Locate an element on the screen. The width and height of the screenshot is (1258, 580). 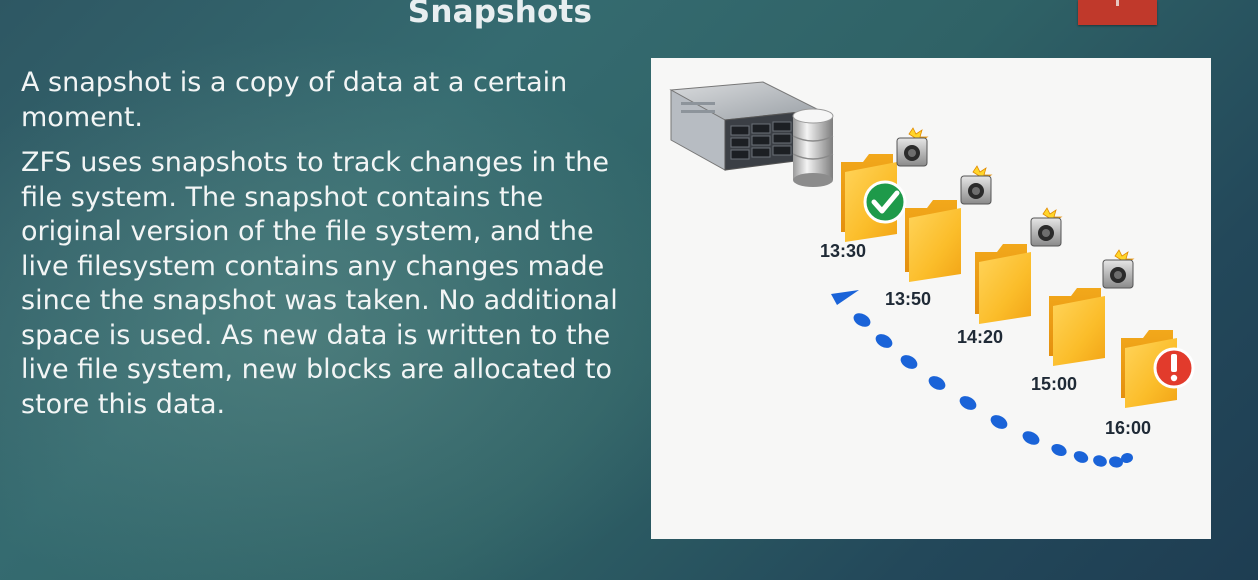
corner-tab is located at coordinates (1117, 12).